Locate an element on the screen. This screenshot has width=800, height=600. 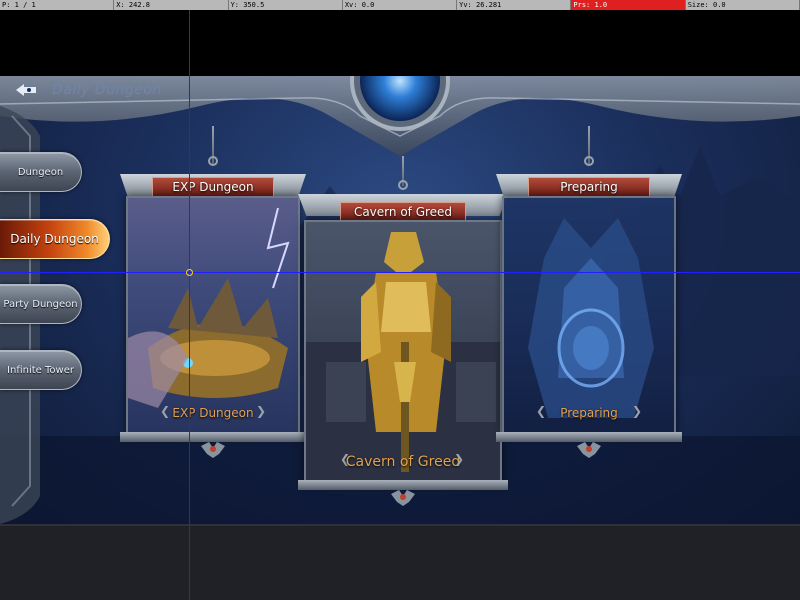
back-button is located at coordinates (26, 90).